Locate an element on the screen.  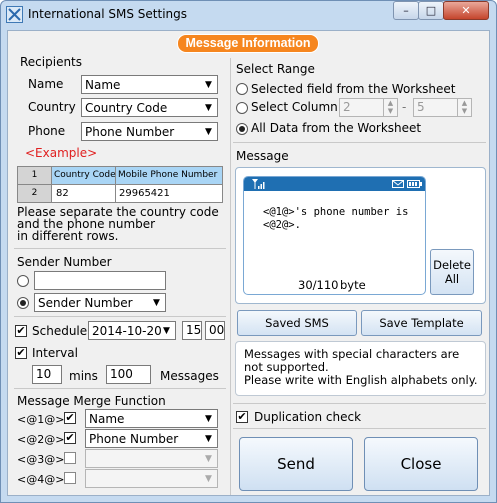
range-selected-field-radio is located at coordinates (242, 89).